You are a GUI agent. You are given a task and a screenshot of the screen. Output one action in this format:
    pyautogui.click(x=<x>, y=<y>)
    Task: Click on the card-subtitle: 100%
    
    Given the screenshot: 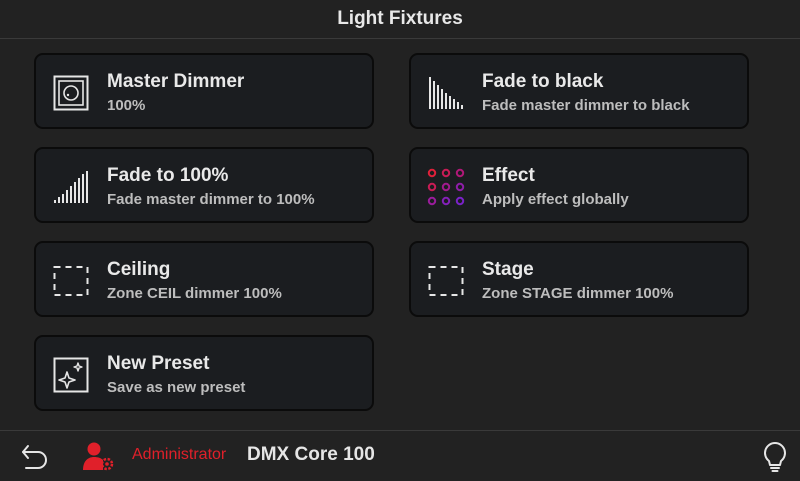 What is the action you would take?
    pyautogui.click(x=126, y=105)
    